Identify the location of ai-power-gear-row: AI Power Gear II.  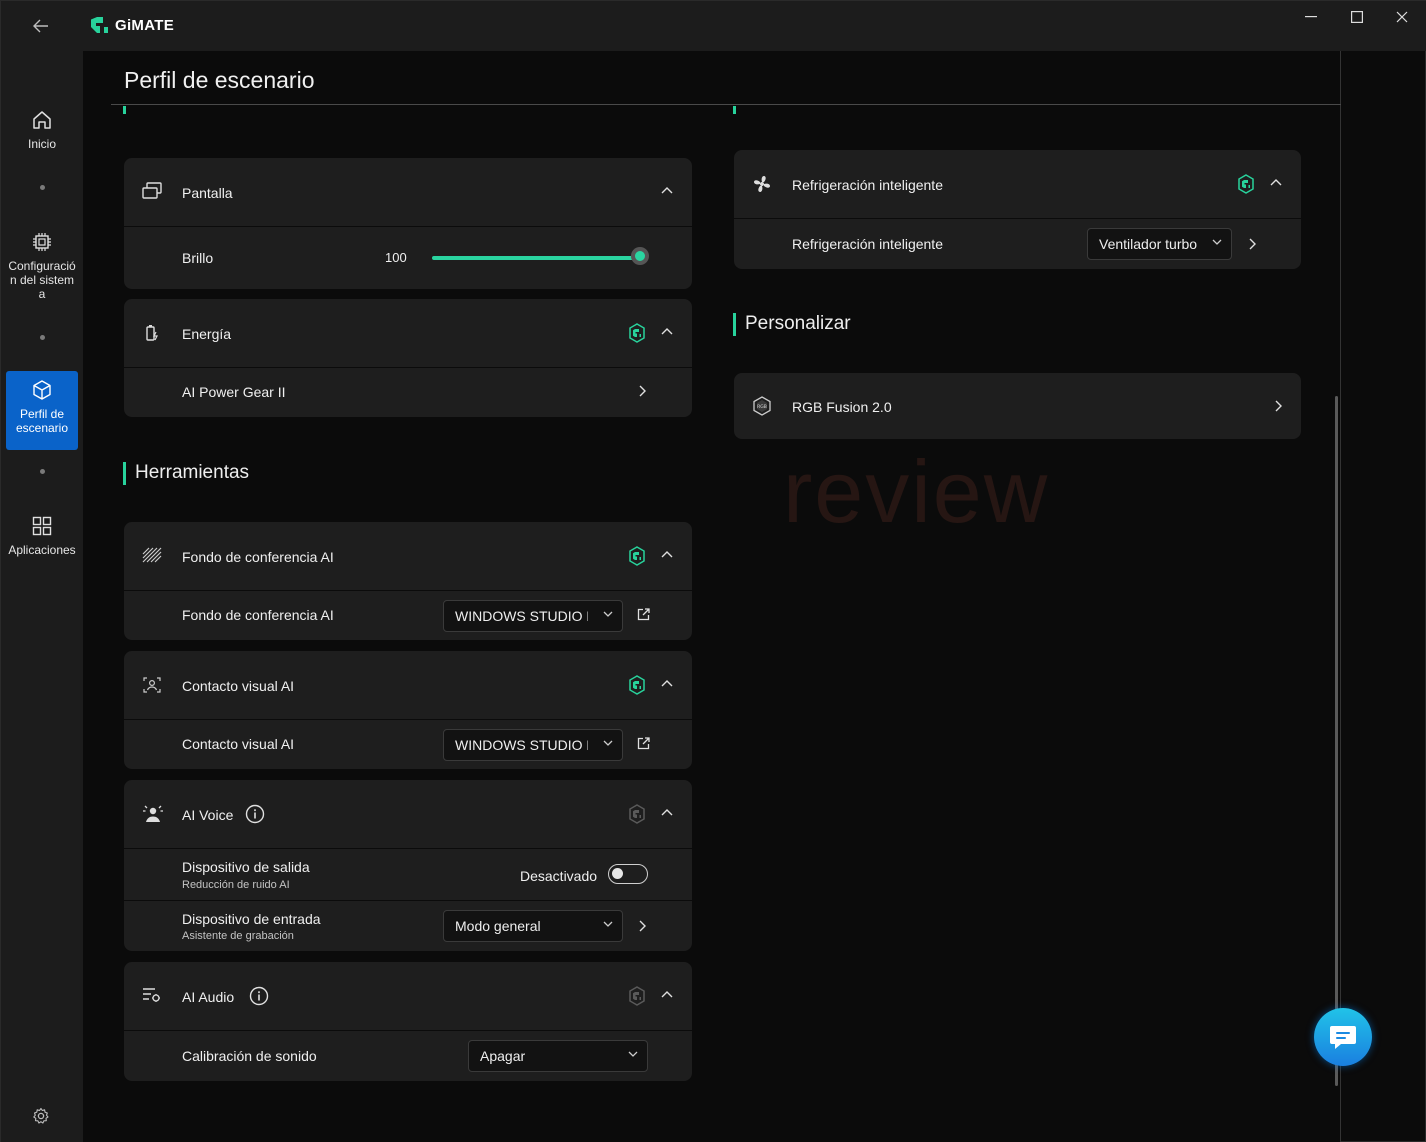
(408, 392).